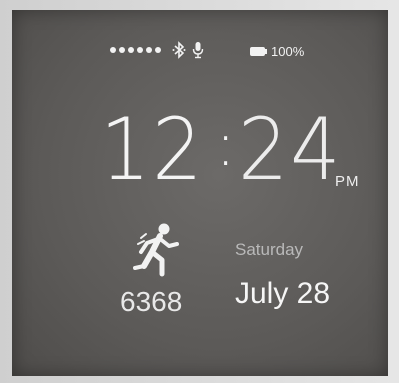 Image resolution: width=399 pixels, height=383 pixels. I want to click on clock-minutes: 24, so click(290, 150).